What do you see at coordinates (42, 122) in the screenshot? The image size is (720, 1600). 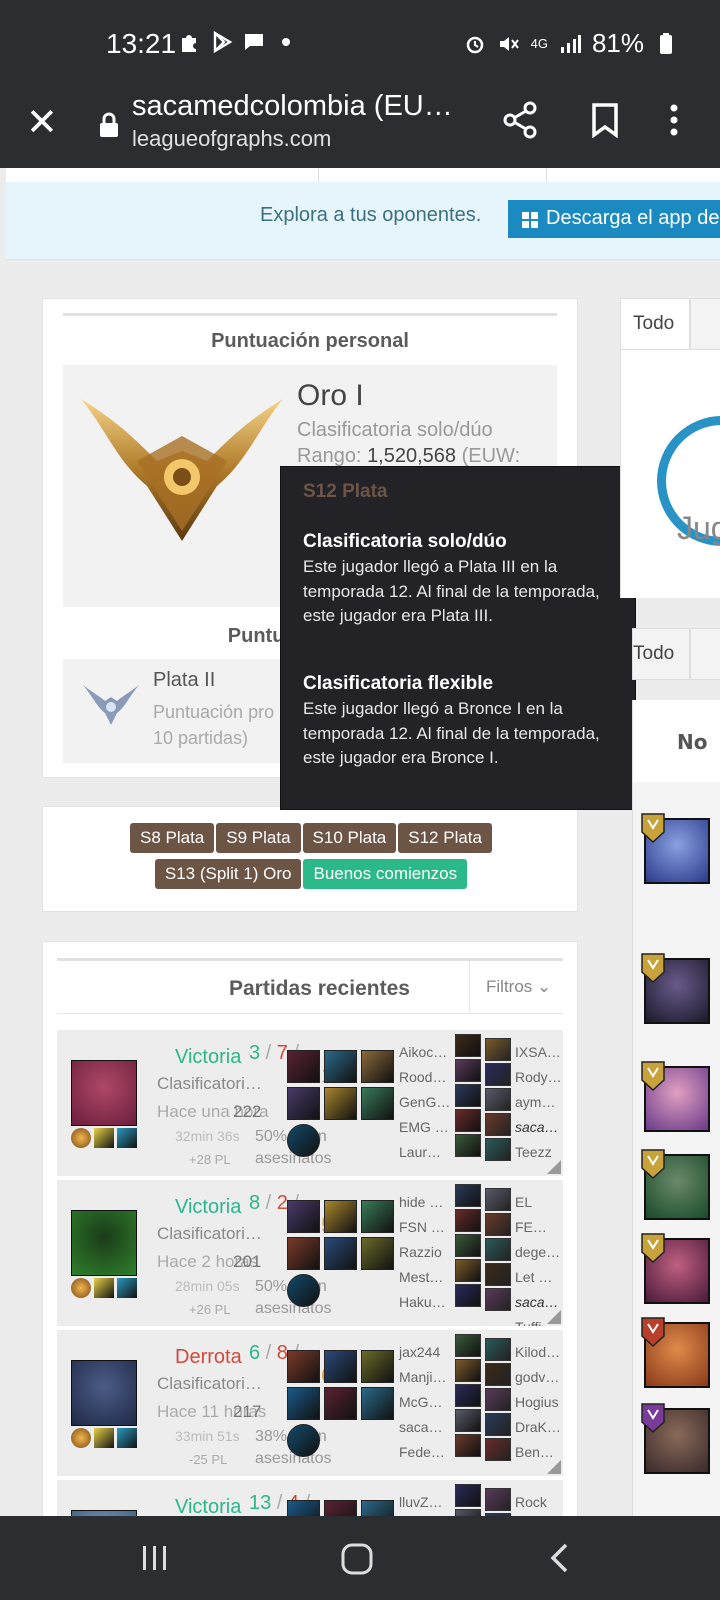 I see `close-icon: ✕` at bounding box center [42, 122].